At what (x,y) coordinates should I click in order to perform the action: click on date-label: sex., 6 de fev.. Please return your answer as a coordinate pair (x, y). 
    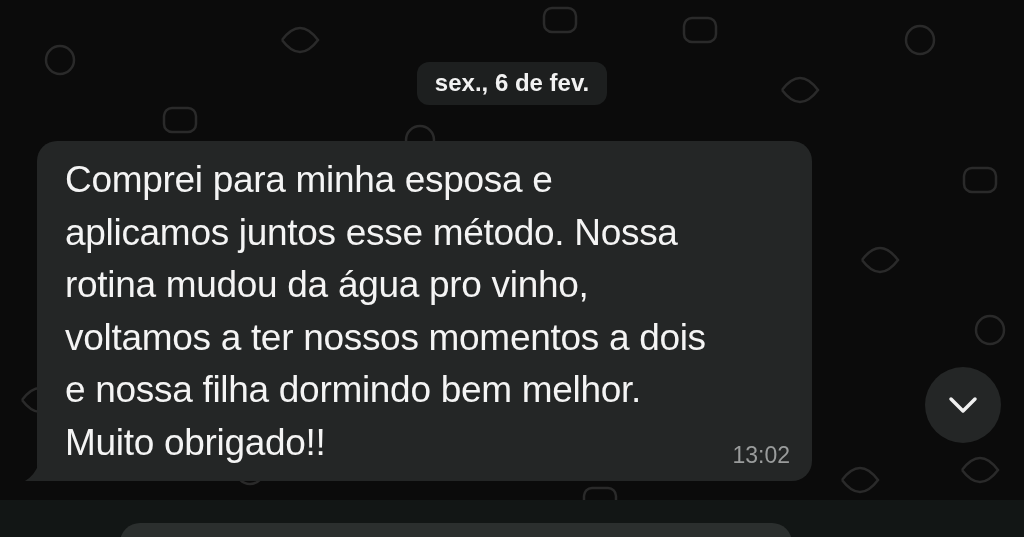
    Looking at the image, I should click on (512, 83).